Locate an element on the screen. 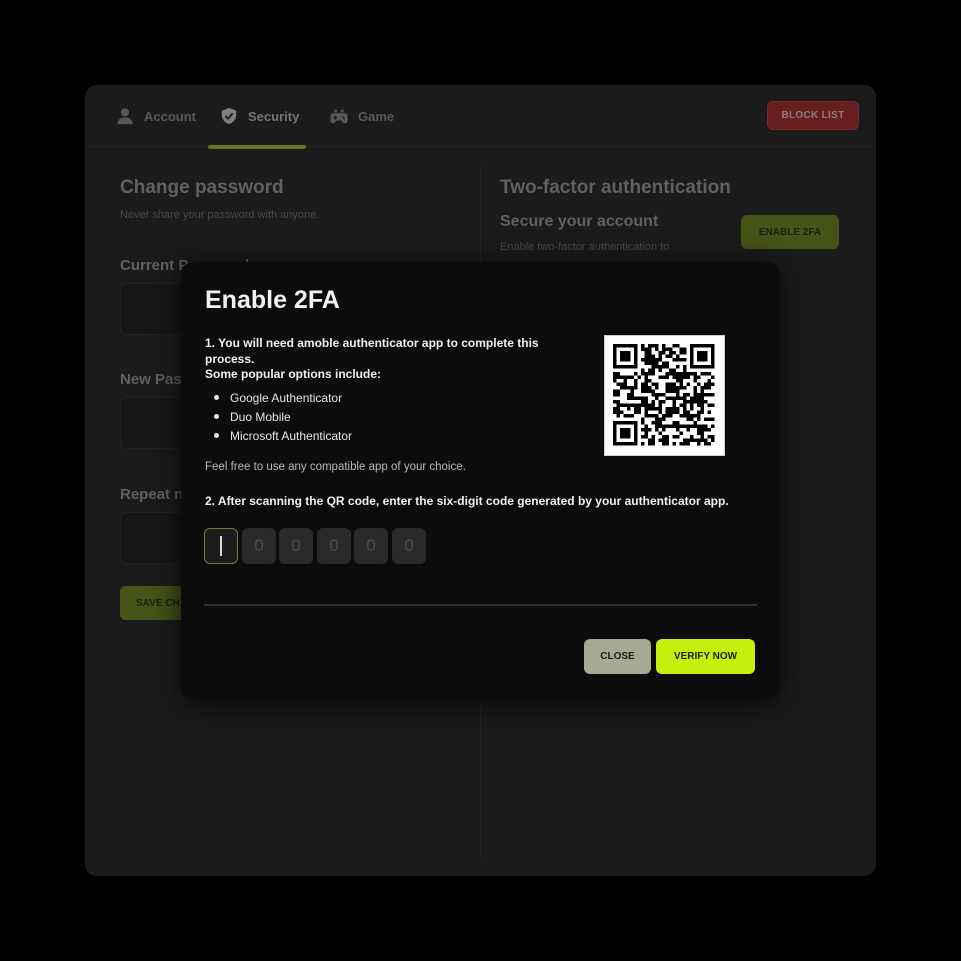  tab-game: Game is located at coordinates (362, 116).